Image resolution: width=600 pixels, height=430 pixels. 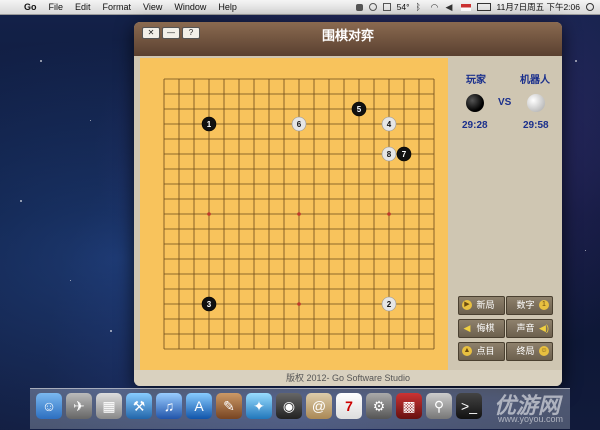 What do you see at coordinates (349, 406) in the screenshot?
I see `calendar-icon: 7` at bounding box center [349, 406].